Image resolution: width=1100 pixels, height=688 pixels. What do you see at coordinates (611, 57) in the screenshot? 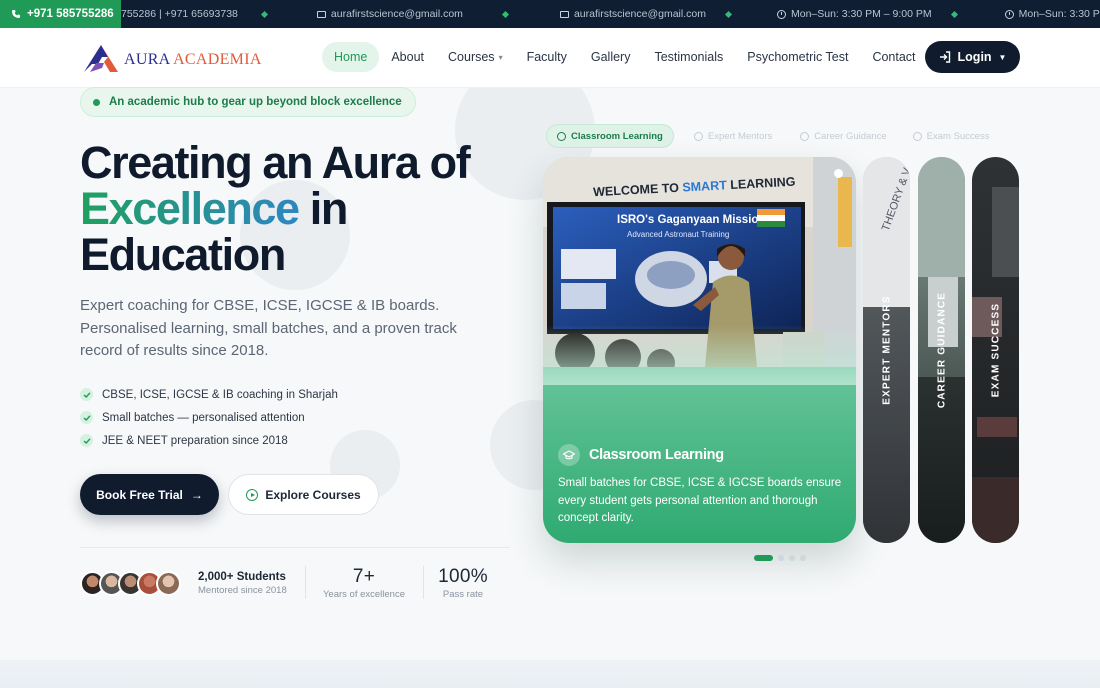
I see `nav-item-gallery: Gallery` at bounding box center [611, 57].